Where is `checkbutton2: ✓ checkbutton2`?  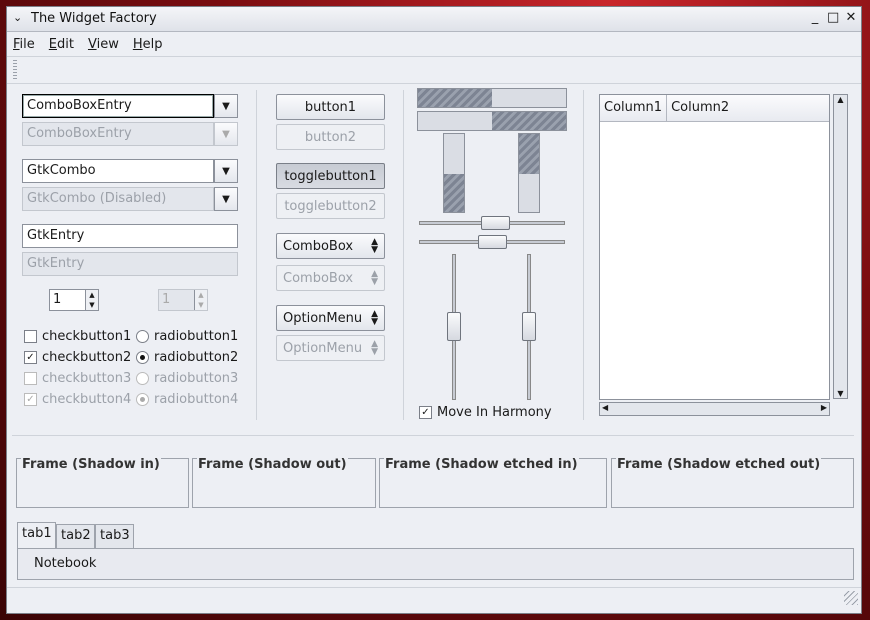 checkbutton2: ✓ checkbutton2 is located at coordinates (77, 357).